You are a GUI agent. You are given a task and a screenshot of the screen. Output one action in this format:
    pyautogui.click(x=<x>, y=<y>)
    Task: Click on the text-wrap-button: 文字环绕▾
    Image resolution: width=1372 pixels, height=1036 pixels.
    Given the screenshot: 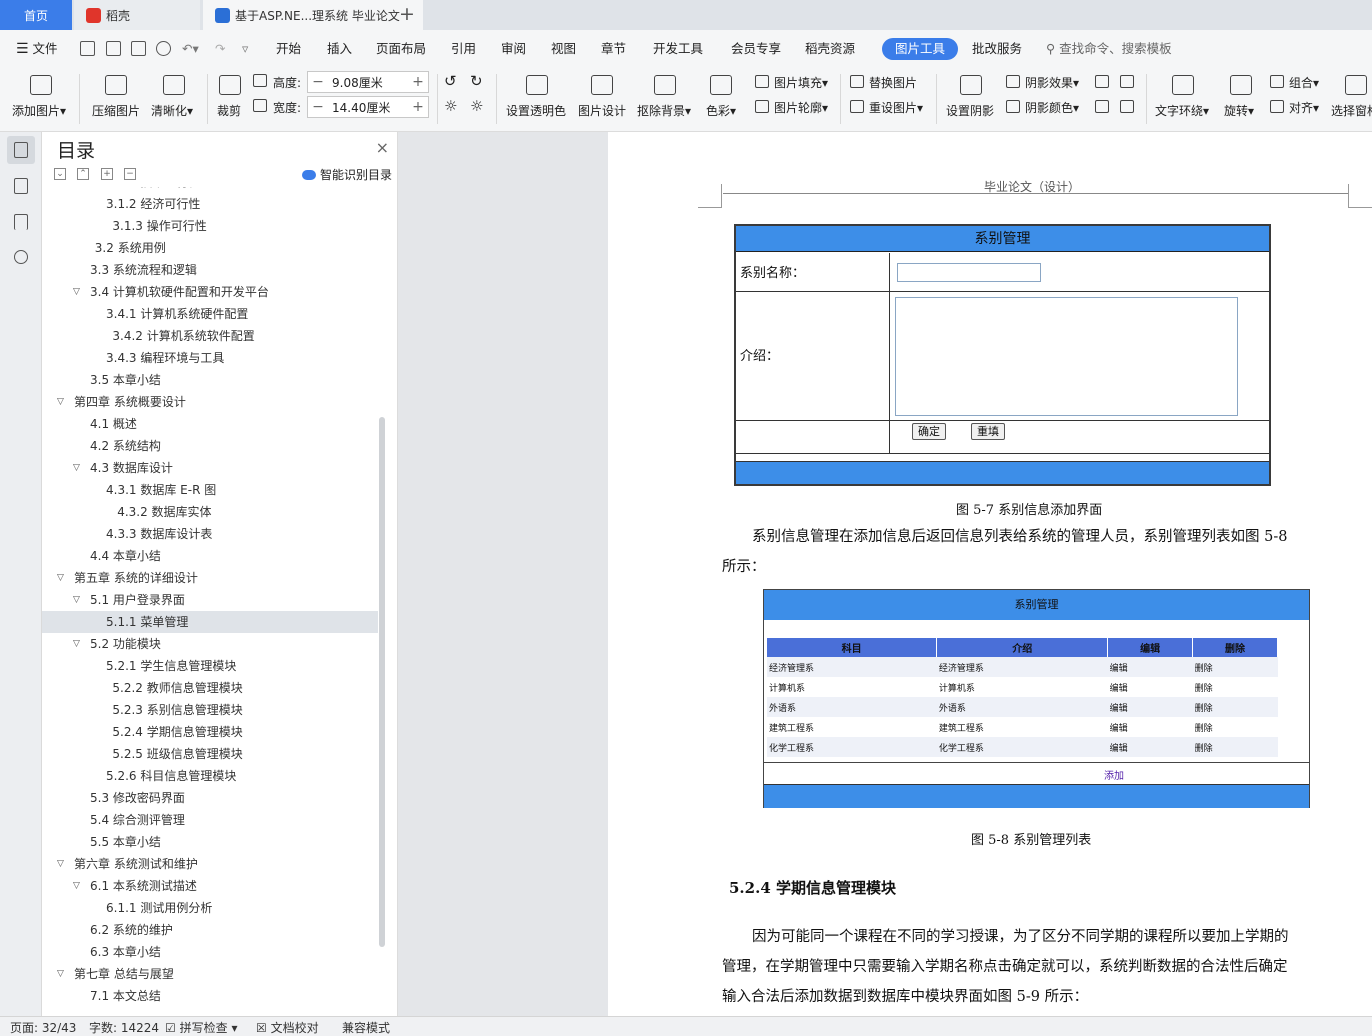 What is the action you would take?
    pyautogui.click(x=1182, y=110)
    